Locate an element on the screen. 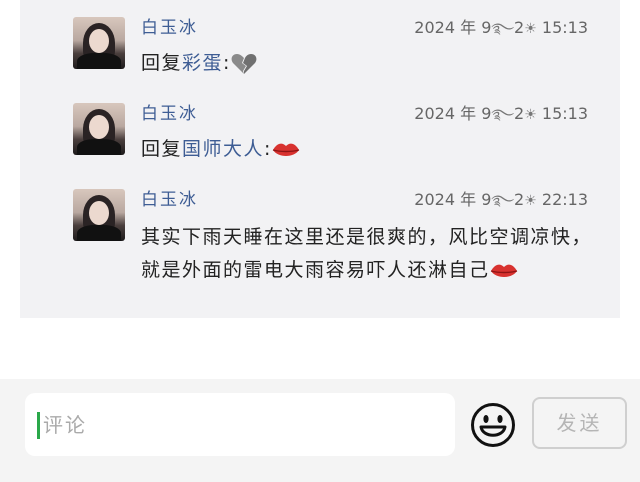  broken-heart-icon is located at coordinates (244, 63).